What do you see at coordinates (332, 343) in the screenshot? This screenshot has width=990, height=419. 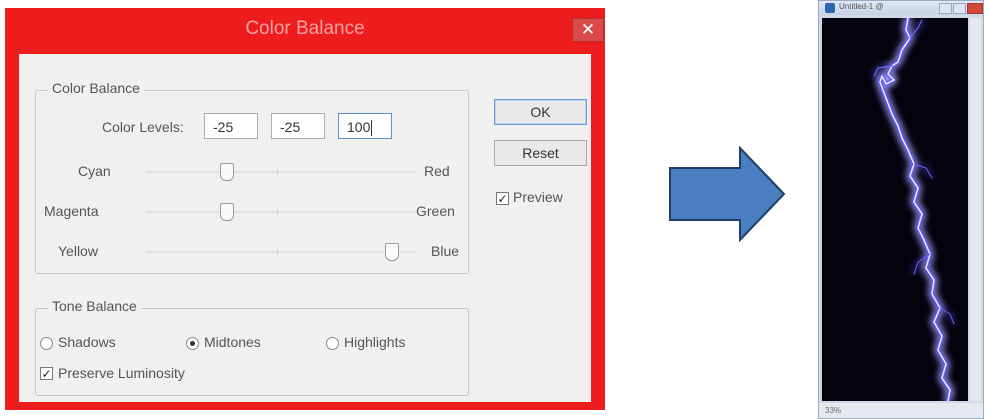 I see `radio-highlights` at bounding box center [332, 343].